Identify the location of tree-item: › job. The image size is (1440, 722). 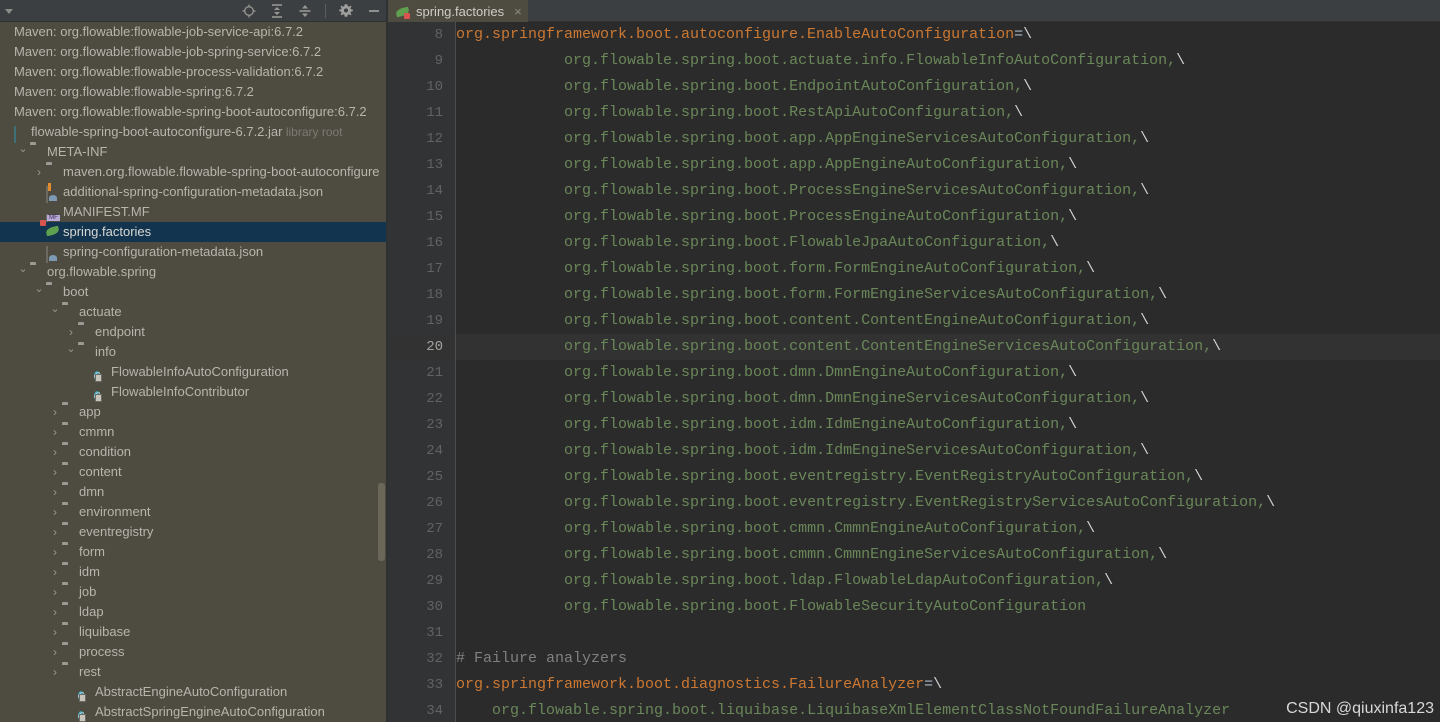
(194, 592).